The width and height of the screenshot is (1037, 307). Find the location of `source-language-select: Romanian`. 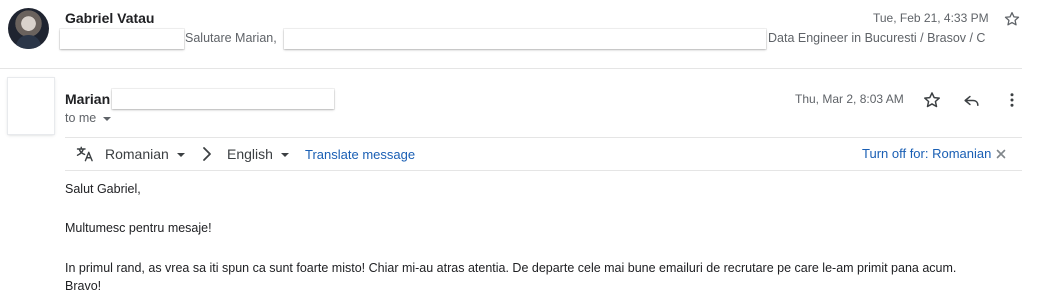

source-language-select: Romanian is located at coordinates (145, 154).